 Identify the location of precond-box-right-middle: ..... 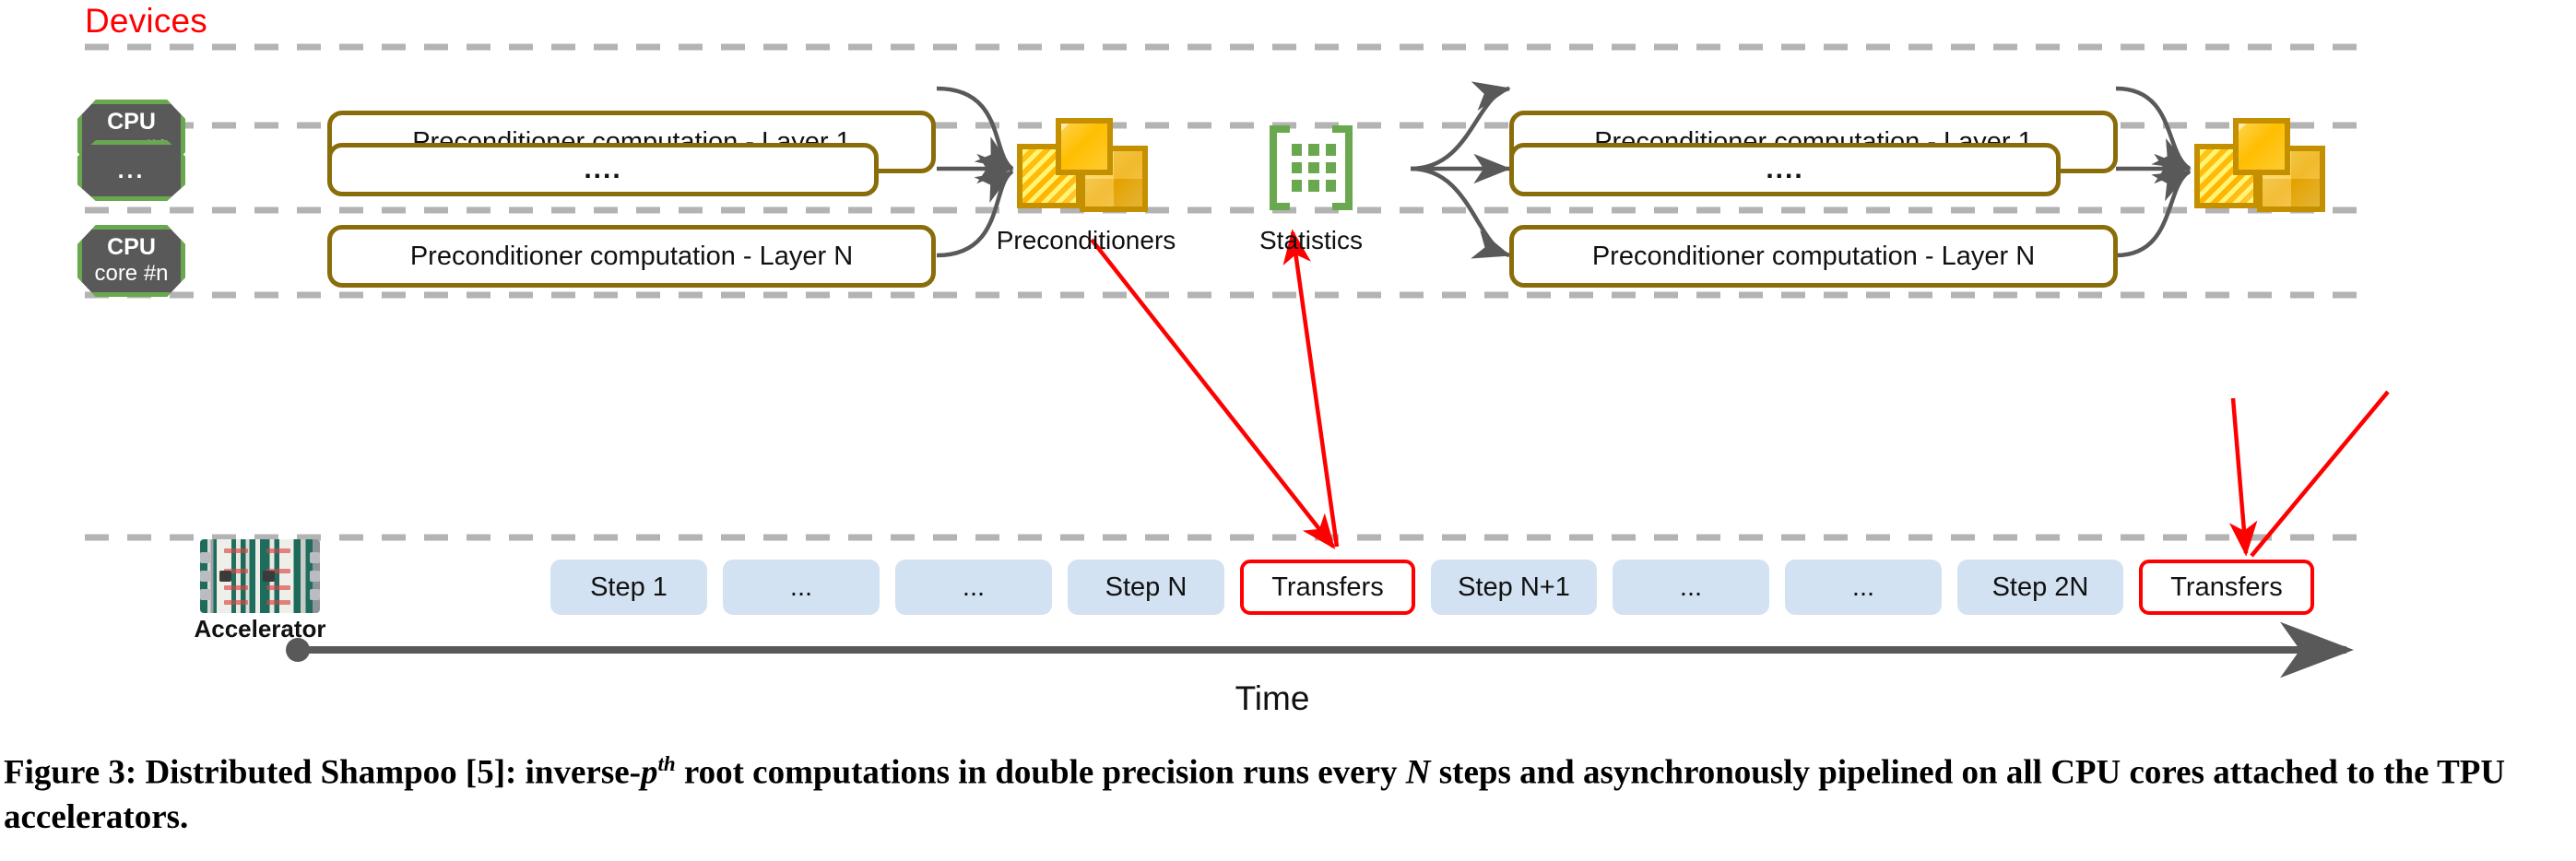
(1785, 169).